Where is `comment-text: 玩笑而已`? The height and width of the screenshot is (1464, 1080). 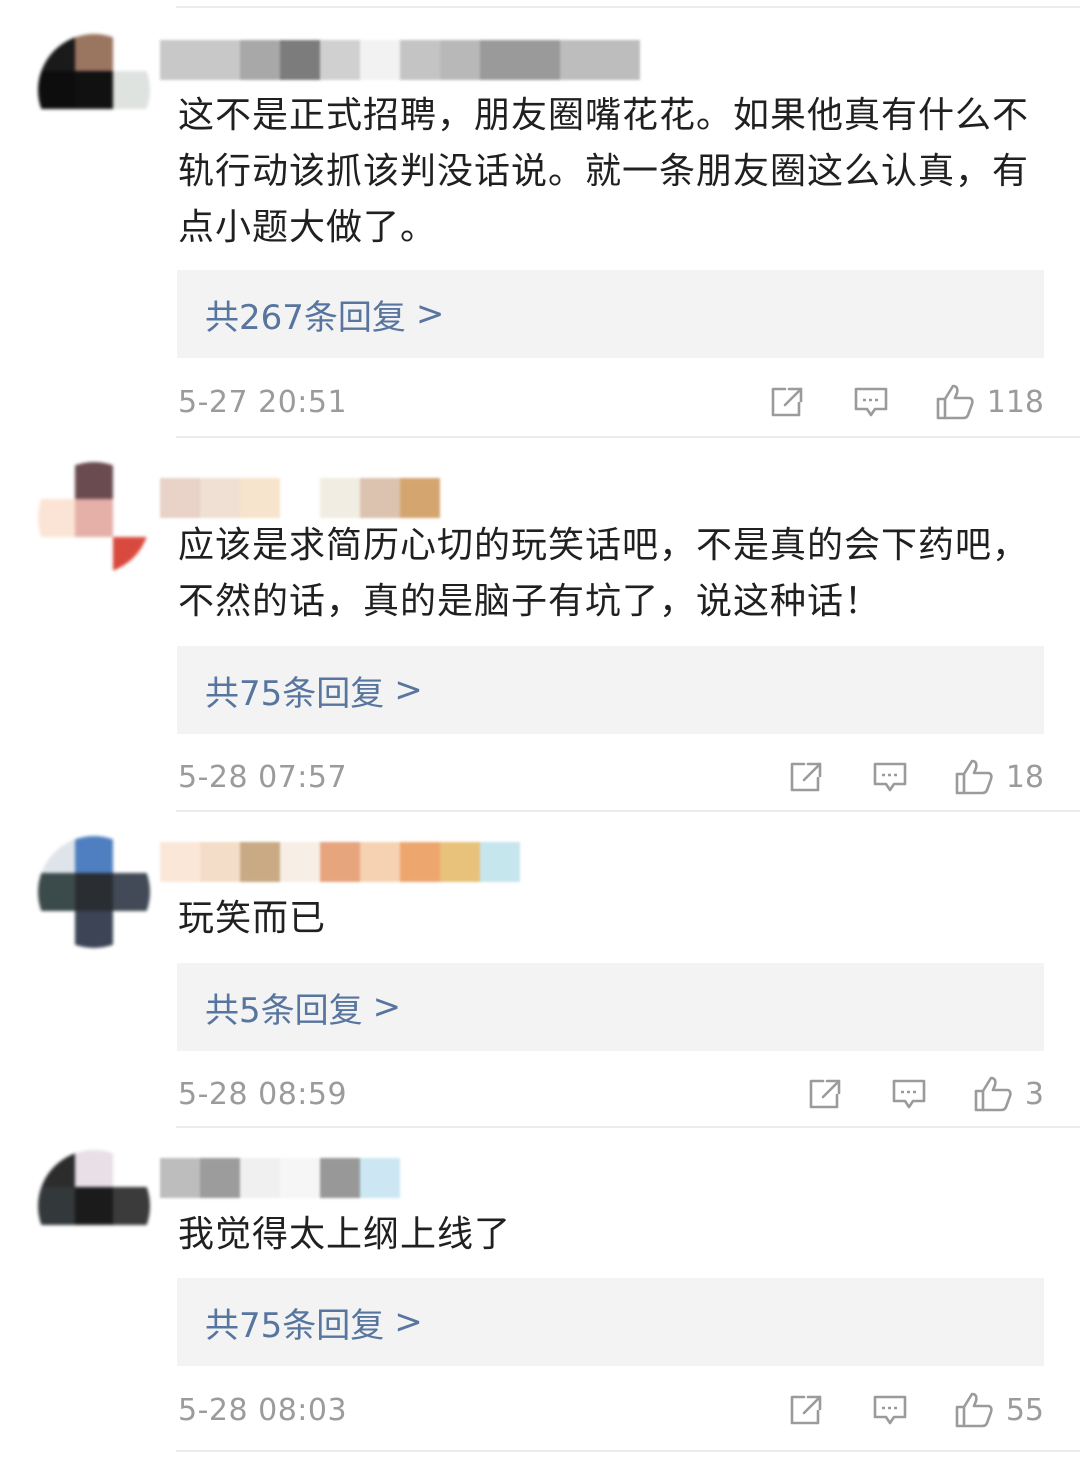 comment-text: 玩笑而已 is located at coordinates (252, 918).